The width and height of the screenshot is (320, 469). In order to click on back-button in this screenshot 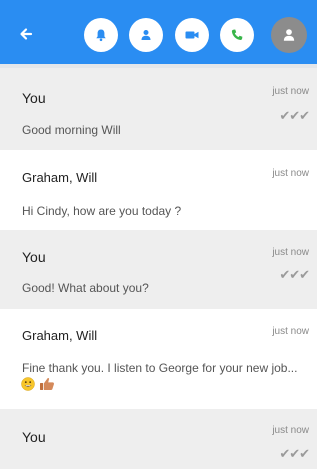, I will do `click(26, 34)`.